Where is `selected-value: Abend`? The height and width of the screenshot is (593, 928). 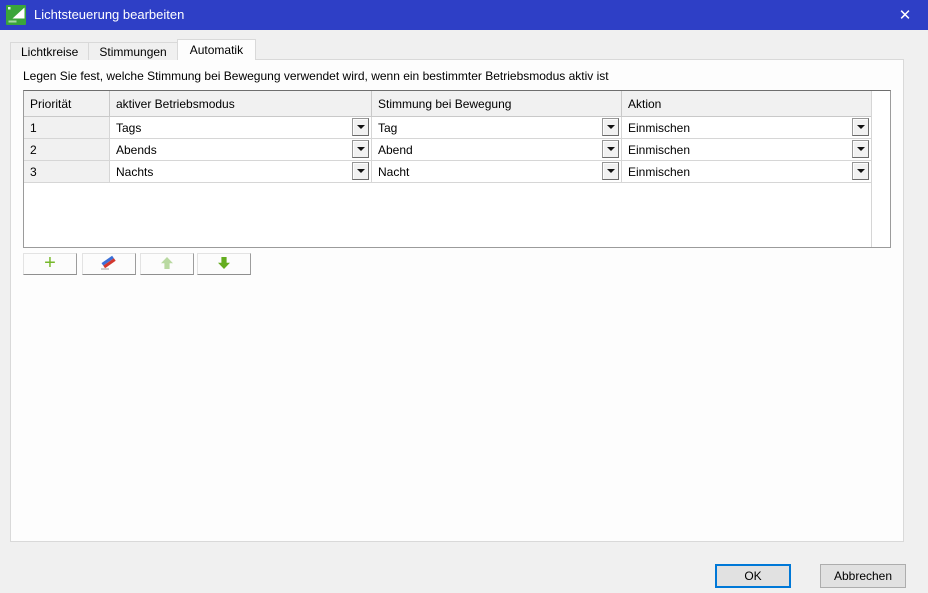
selected-value: Abend is located at coordinates (395, 149).